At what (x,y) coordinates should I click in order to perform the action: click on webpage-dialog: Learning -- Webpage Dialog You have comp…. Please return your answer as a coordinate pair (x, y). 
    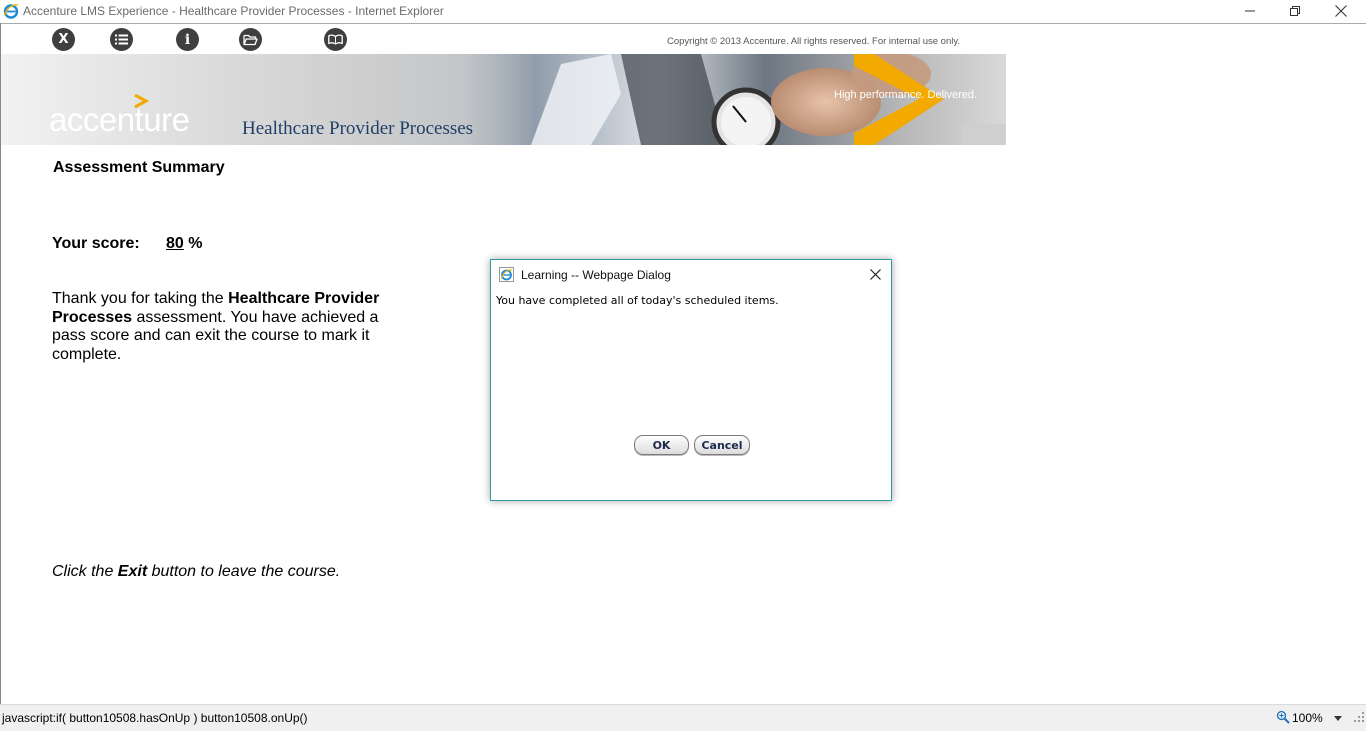
    Looking at the image, I should click on (691, 380).